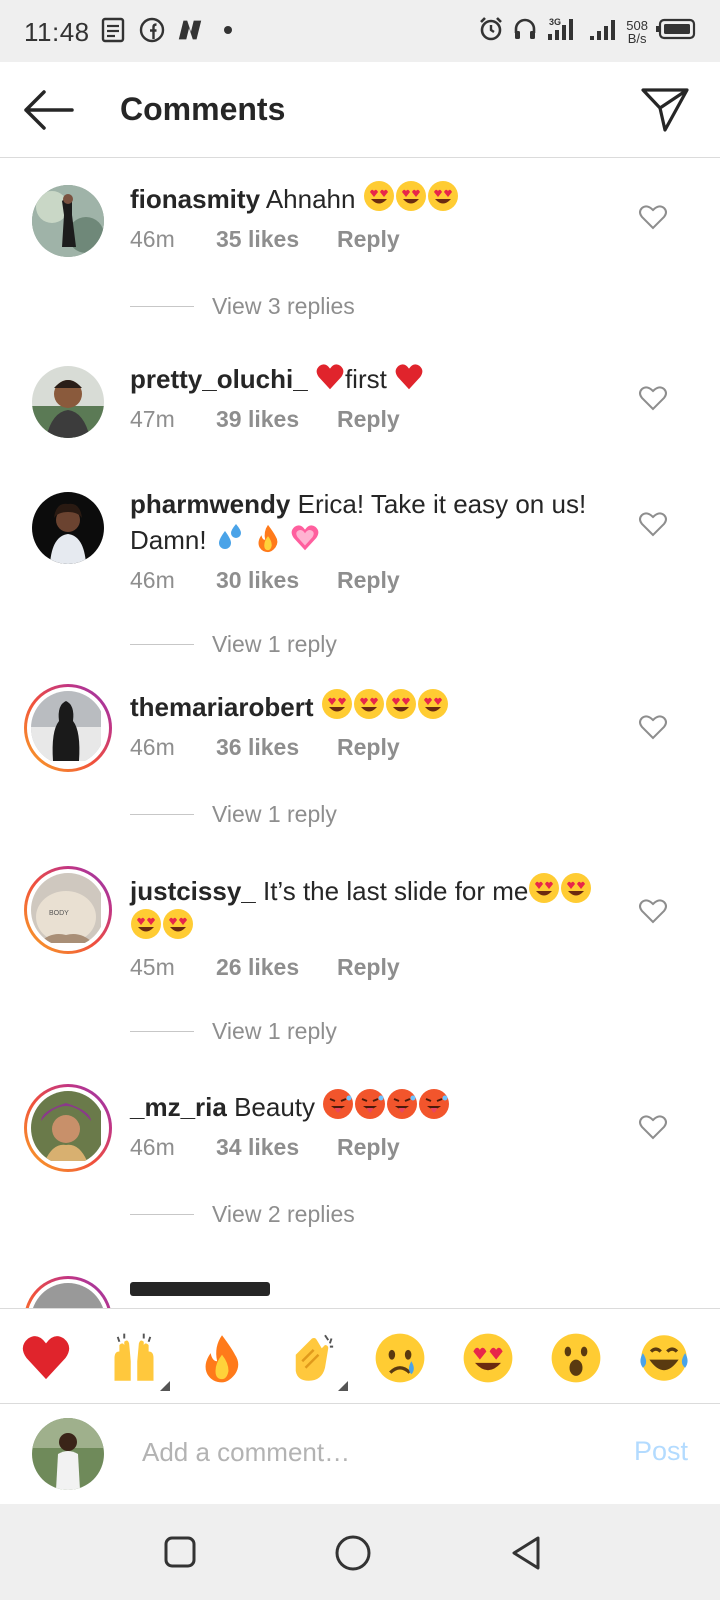  I want to click on emoji-red-heart-button, so click(46, 1358).